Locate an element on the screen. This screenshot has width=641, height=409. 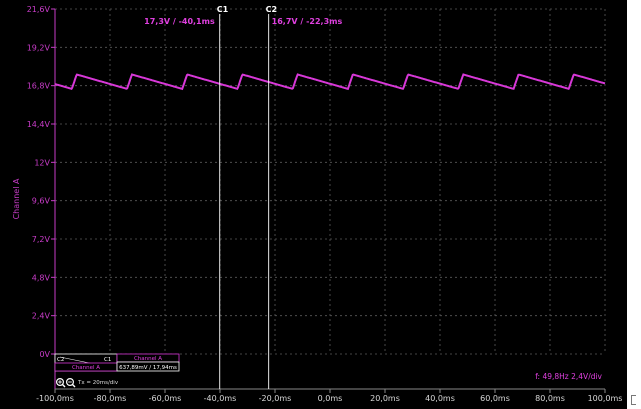
y-tick-label: 0V is located at coordinates (44, 354).